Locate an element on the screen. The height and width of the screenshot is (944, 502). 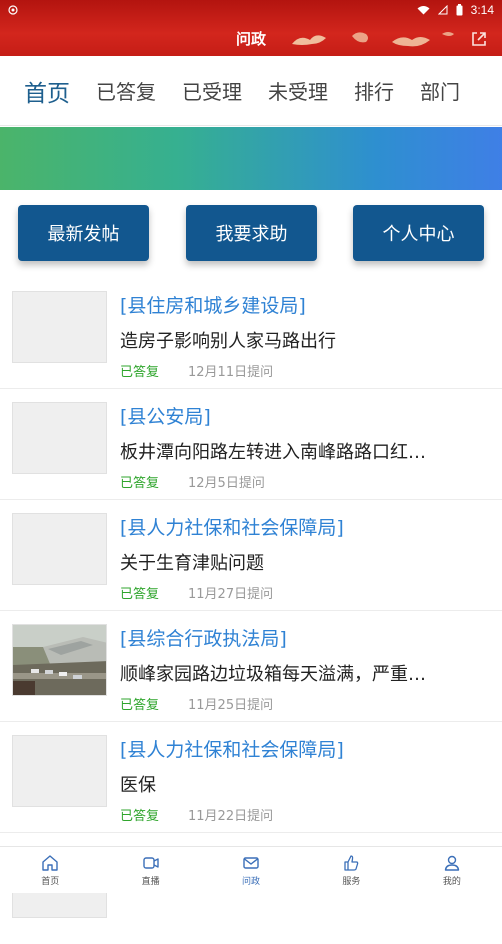
list-item: [县住房和城乡建设局] 造房子影响别人家马路出行 已答复 12月11日提问 is located at coordinates (251, 334).